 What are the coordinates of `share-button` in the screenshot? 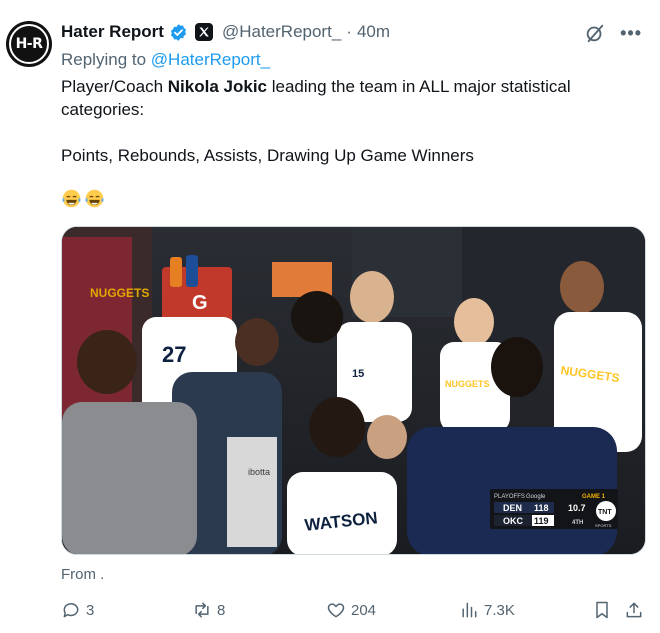 It's located at (634, 610).